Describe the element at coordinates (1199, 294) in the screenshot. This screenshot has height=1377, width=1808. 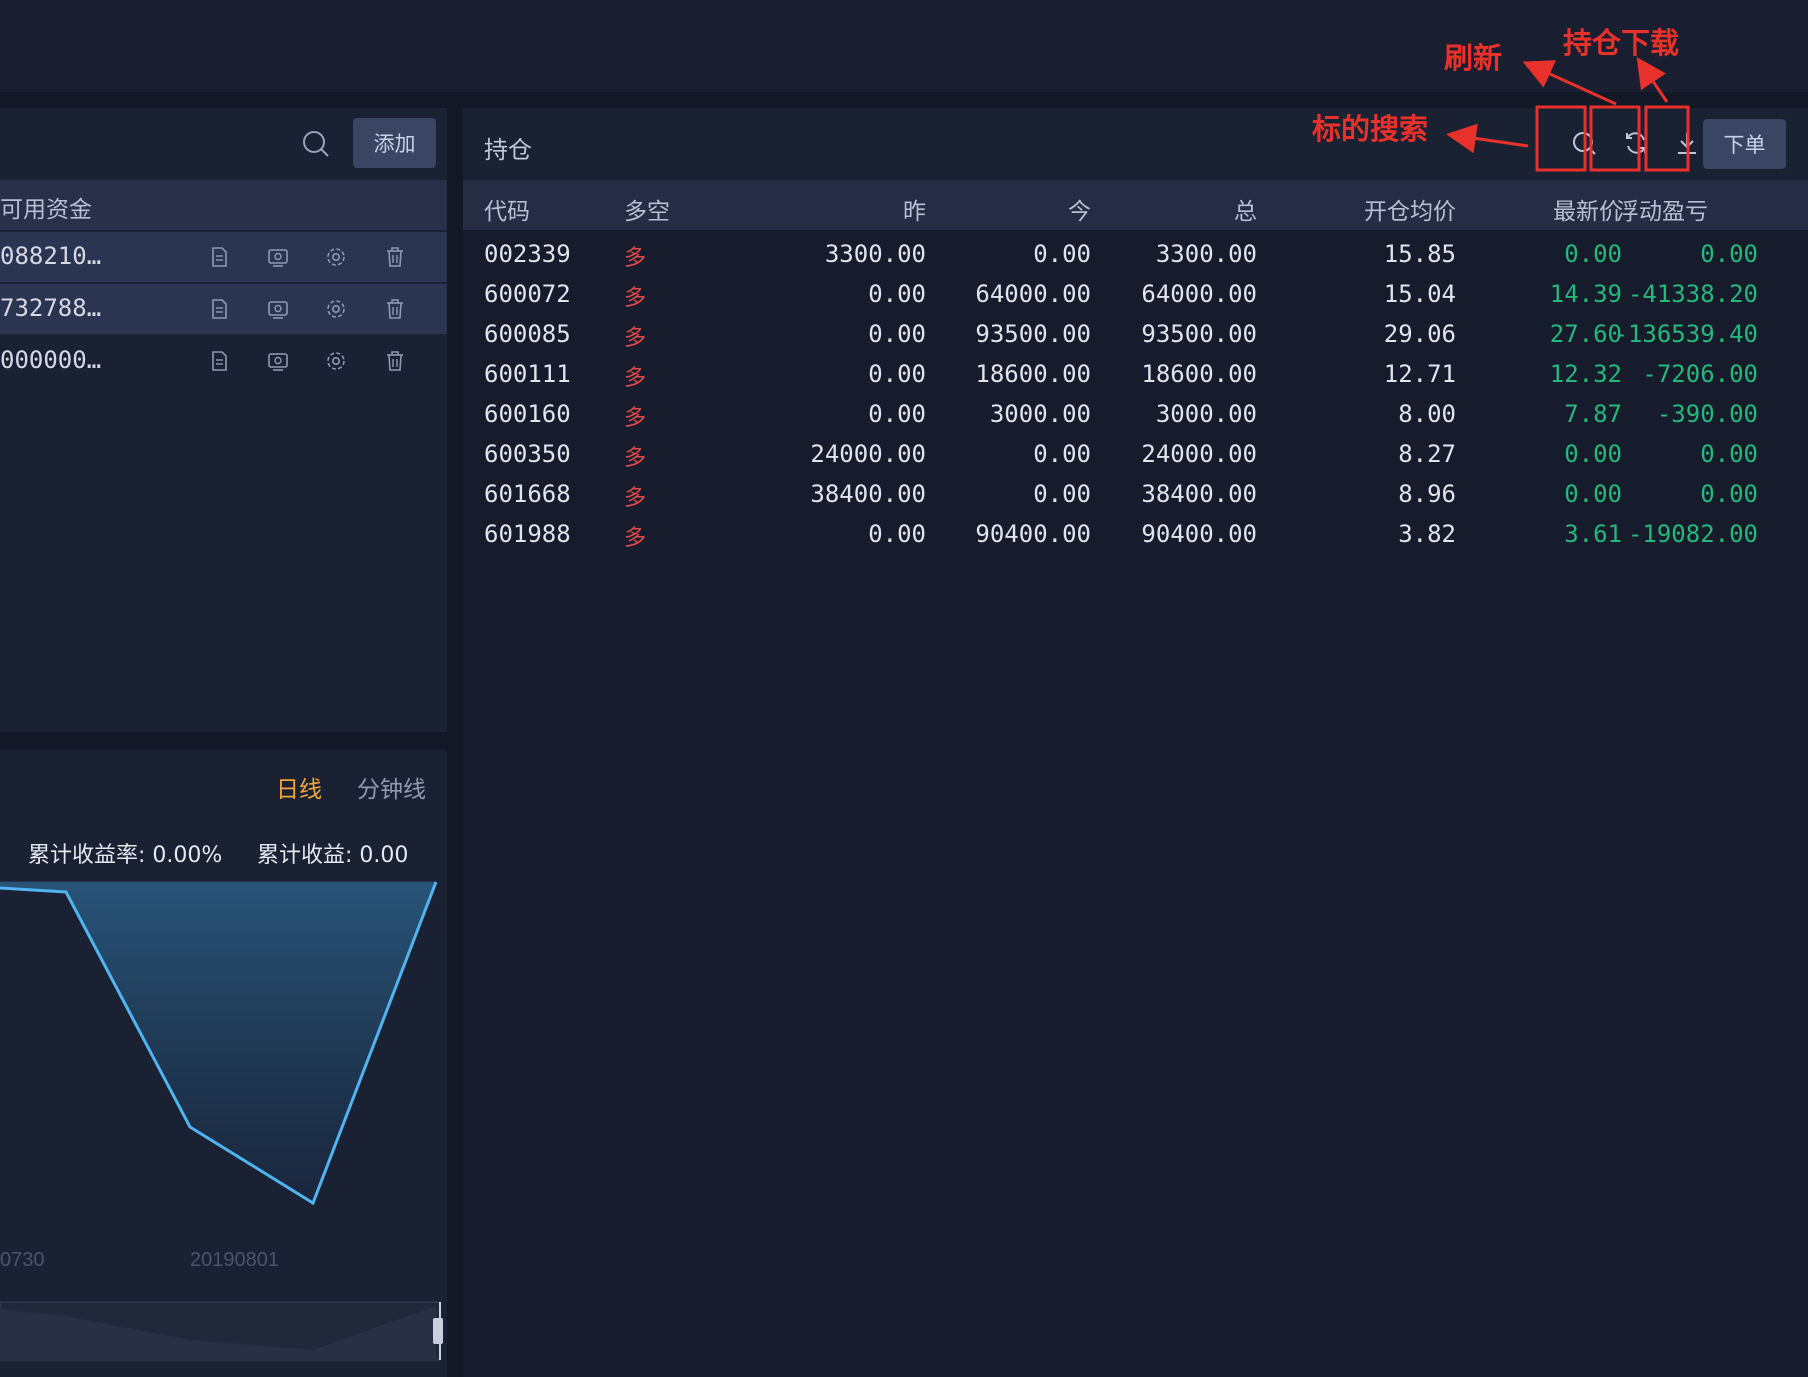
I see `cell-total: 64000.00` at that location.